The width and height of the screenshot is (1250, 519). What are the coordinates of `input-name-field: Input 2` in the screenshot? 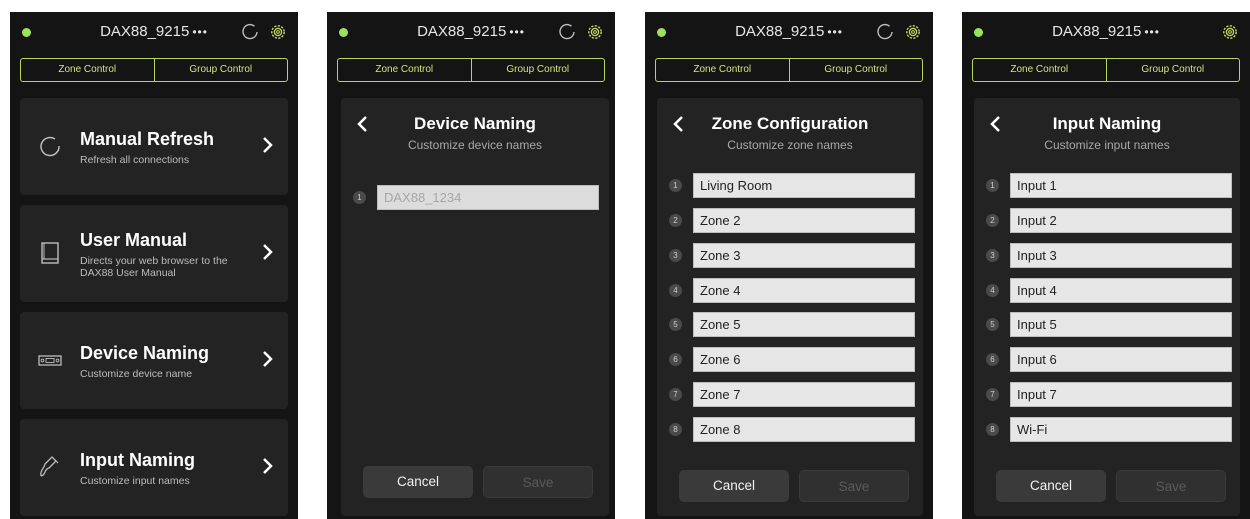 It's located at (1121, 220).